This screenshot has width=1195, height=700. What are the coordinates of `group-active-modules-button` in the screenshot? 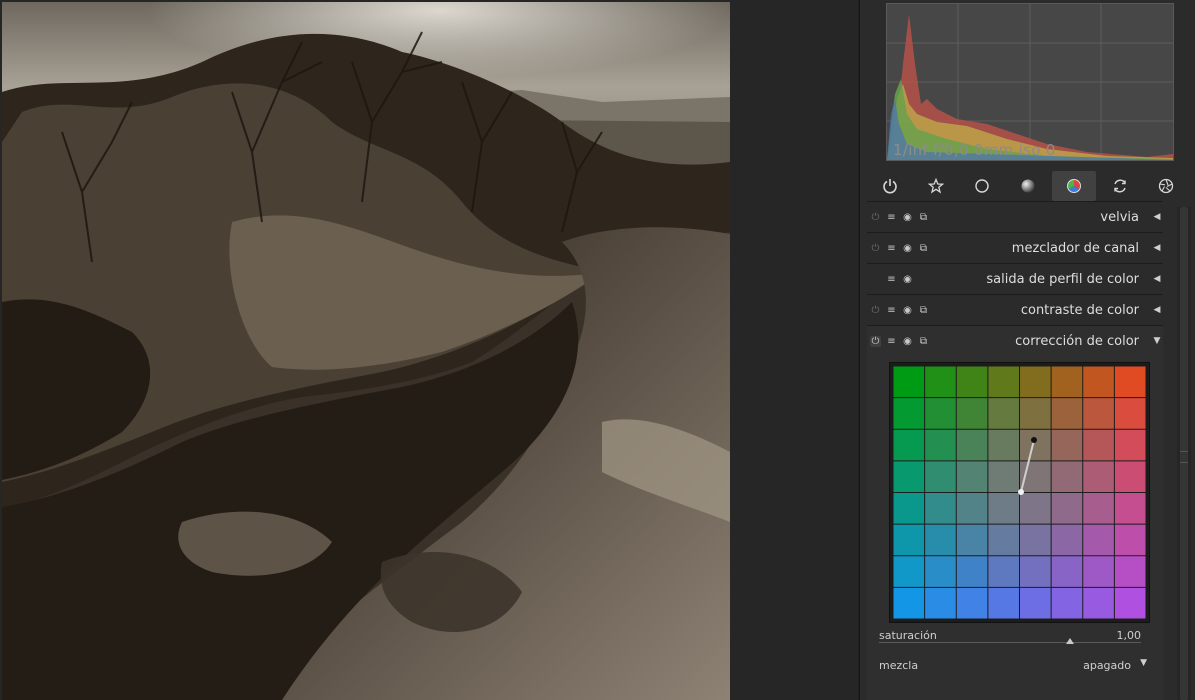 It's located at (890, 186).